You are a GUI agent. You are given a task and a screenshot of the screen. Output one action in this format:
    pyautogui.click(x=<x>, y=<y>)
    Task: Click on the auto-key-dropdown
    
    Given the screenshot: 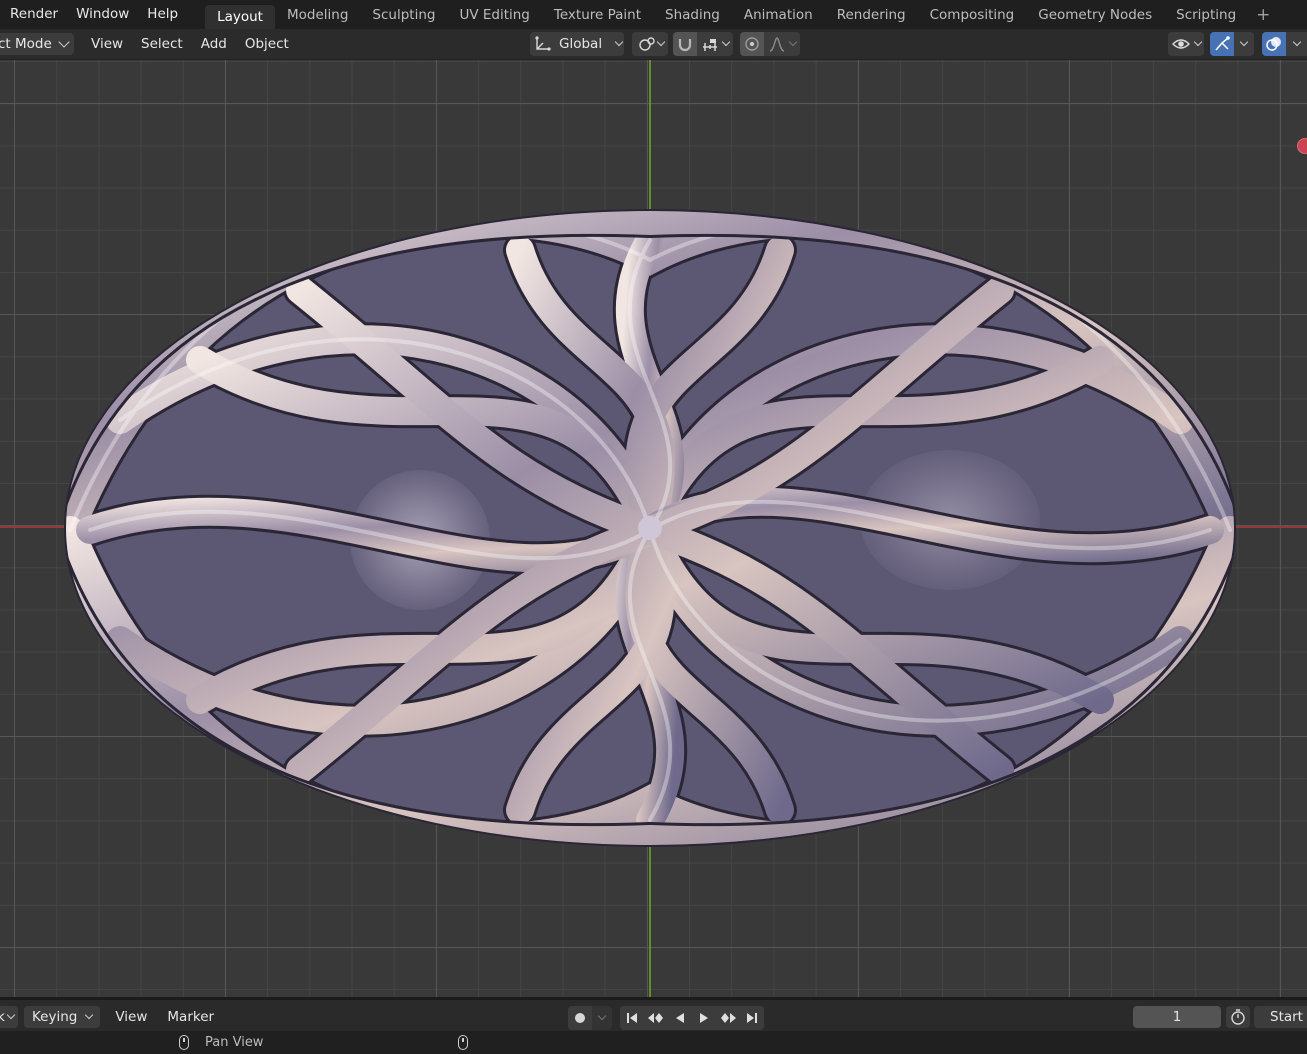 What is the action you would take?
    pyautogui.click(x=602, y=1018)
    